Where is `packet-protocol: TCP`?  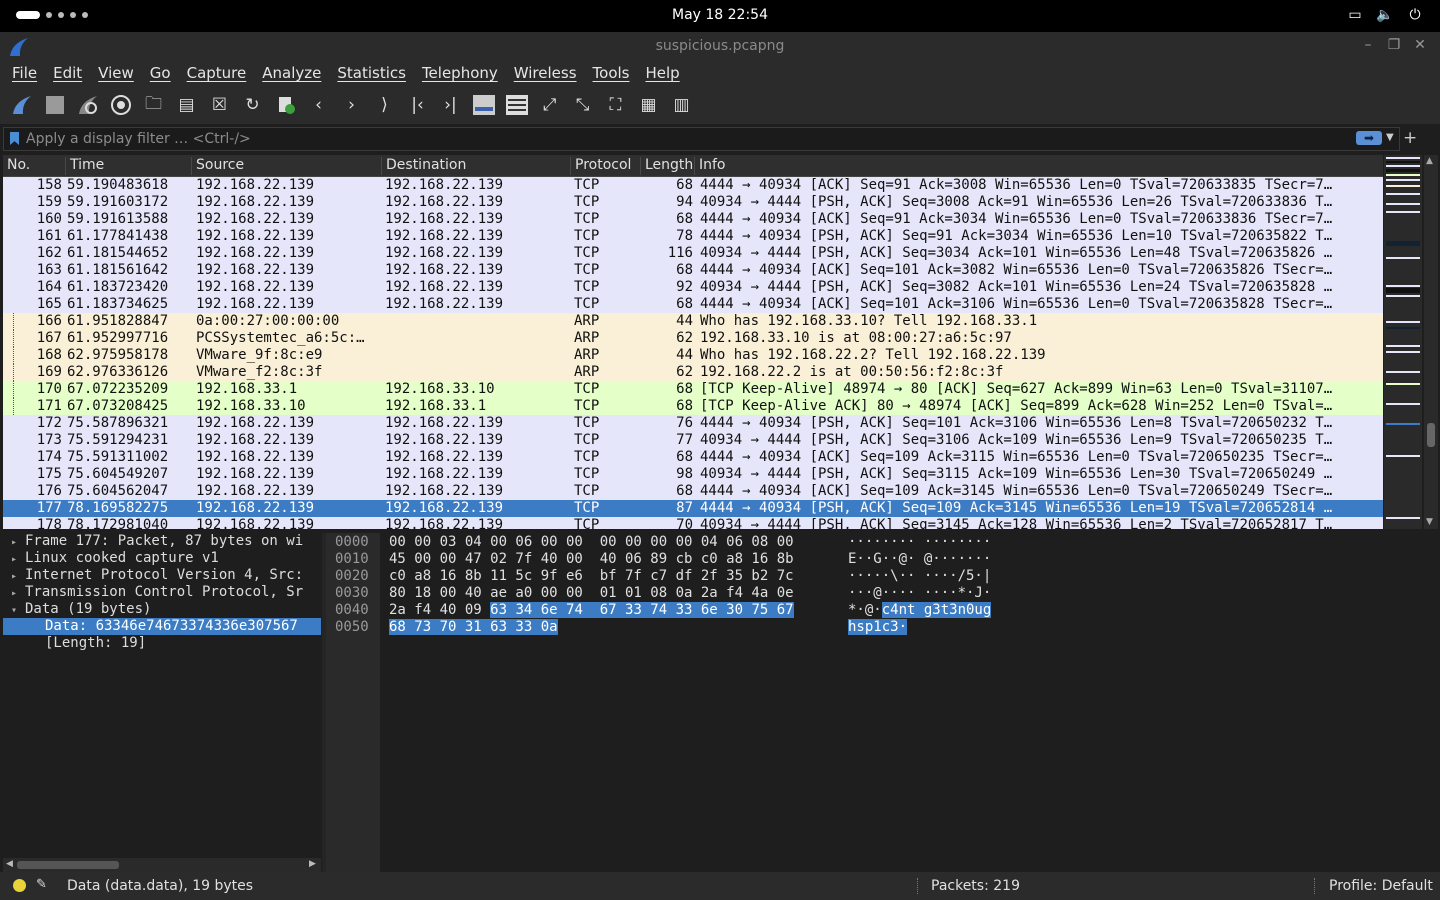 packet-protocol: TCP is located at coordinates (587, 304).